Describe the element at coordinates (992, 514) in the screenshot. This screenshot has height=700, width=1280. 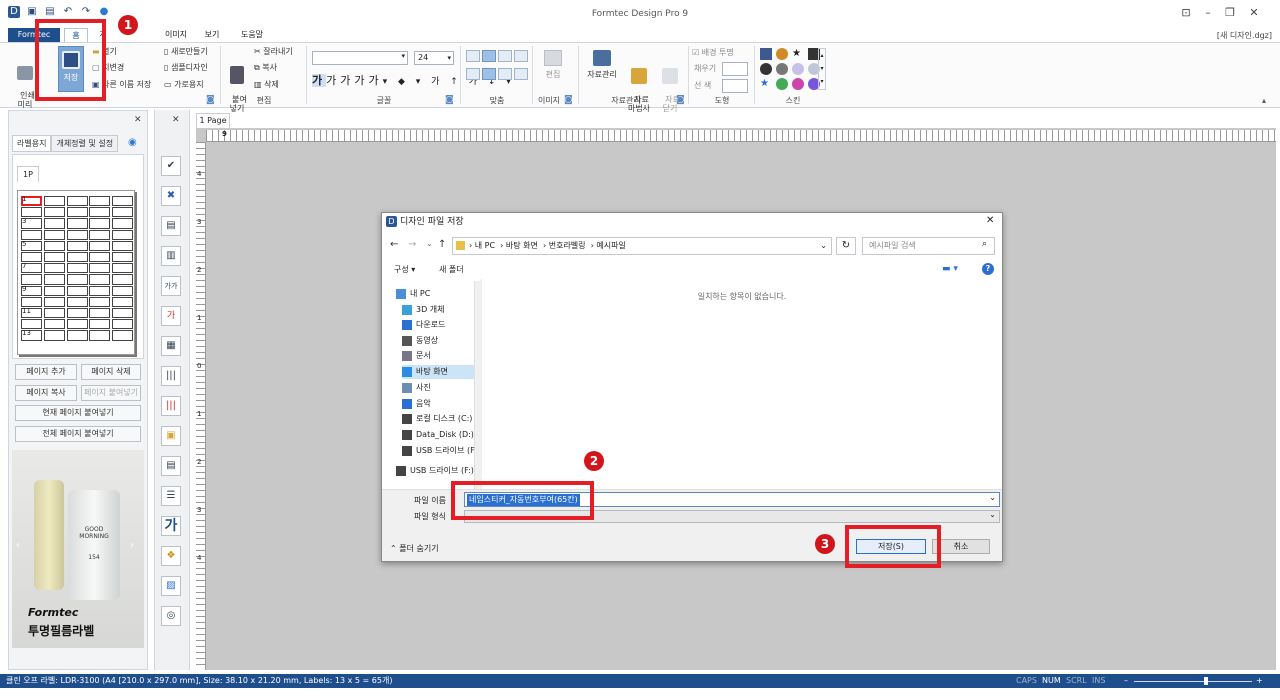
I see `filetype-chevron-icon: ⌄` at that location.